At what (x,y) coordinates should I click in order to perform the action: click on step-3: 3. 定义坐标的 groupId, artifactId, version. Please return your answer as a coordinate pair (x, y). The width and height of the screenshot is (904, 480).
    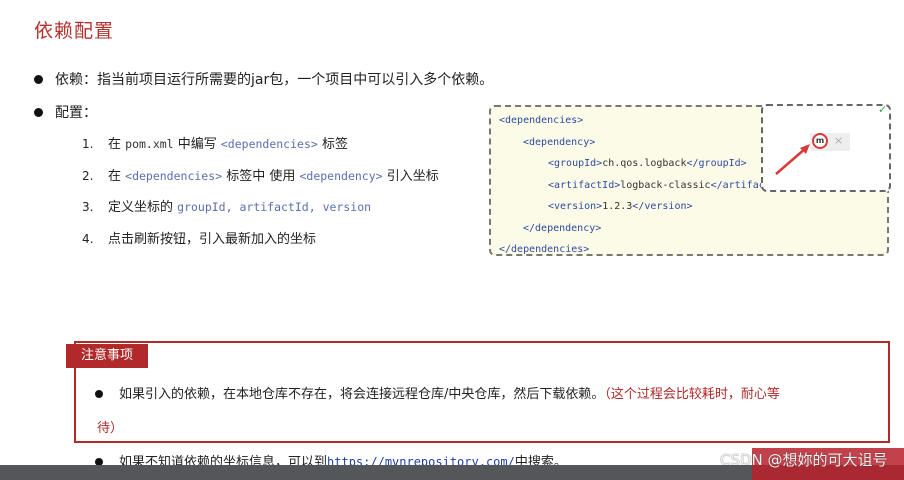
    Looking at the image, I should click on (260, 214).